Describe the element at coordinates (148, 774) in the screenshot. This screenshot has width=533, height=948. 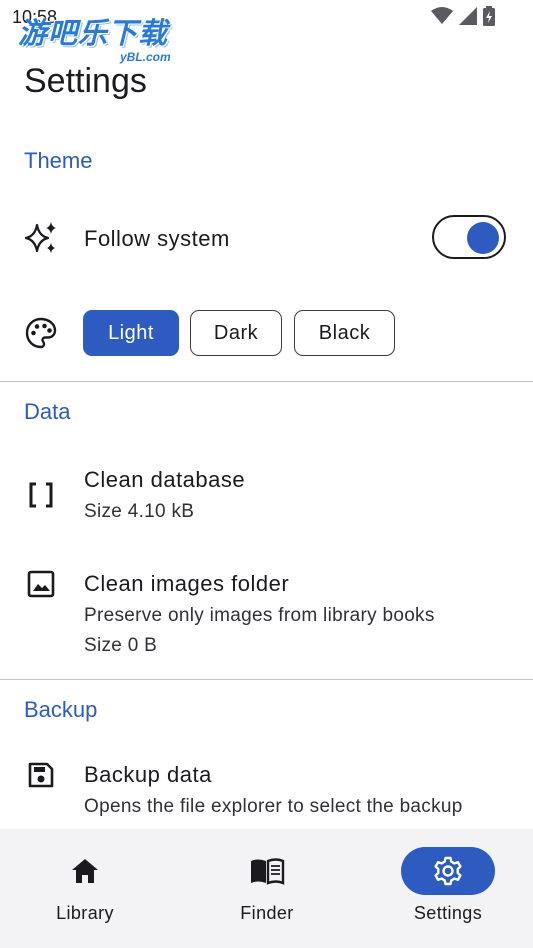
I see `backup-data-title: Backup data` at that location.